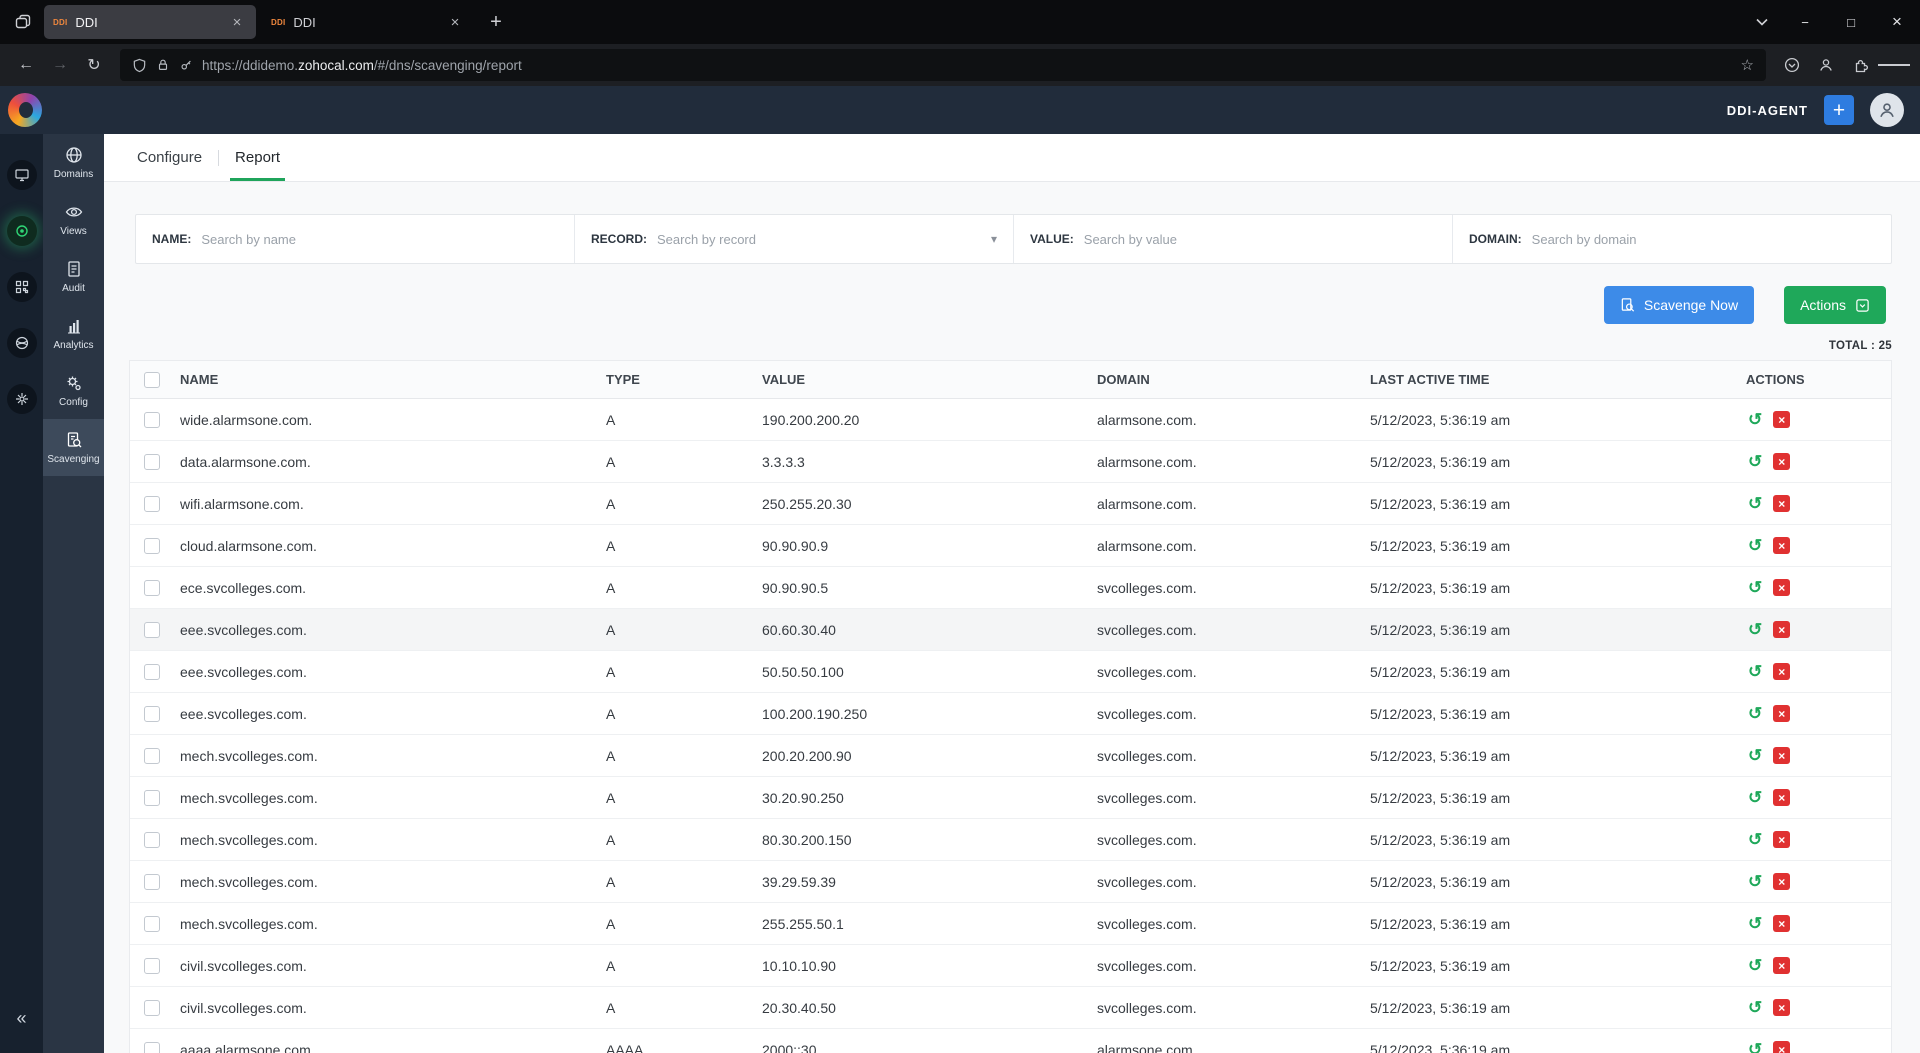 This screenshot has height=1053, width=1920. I want to click on pocket-icon, so click(1792, 65).